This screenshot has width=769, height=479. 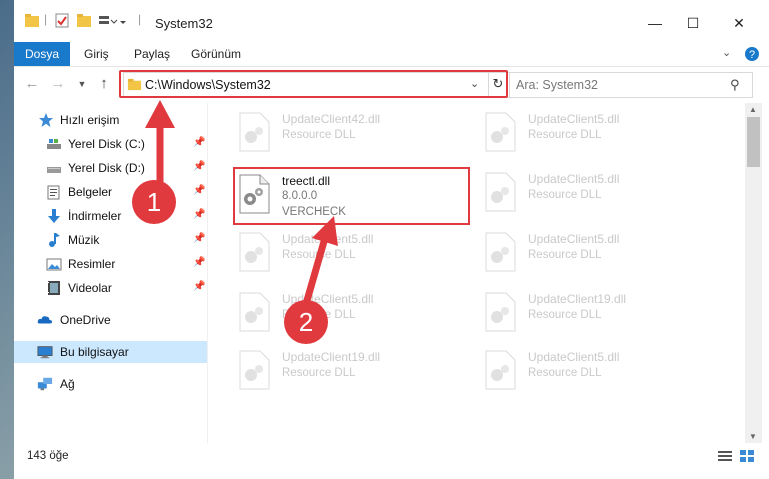 I want to click on step-badge-2: 2, so click(x=306, y=322).